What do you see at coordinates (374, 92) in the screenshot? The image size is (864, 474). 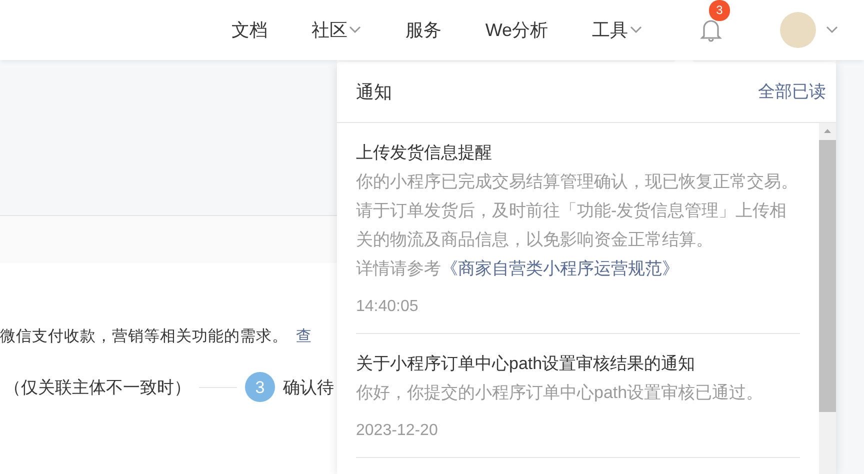 I see `panel-title: 通知` at bounding box center [374, 92].